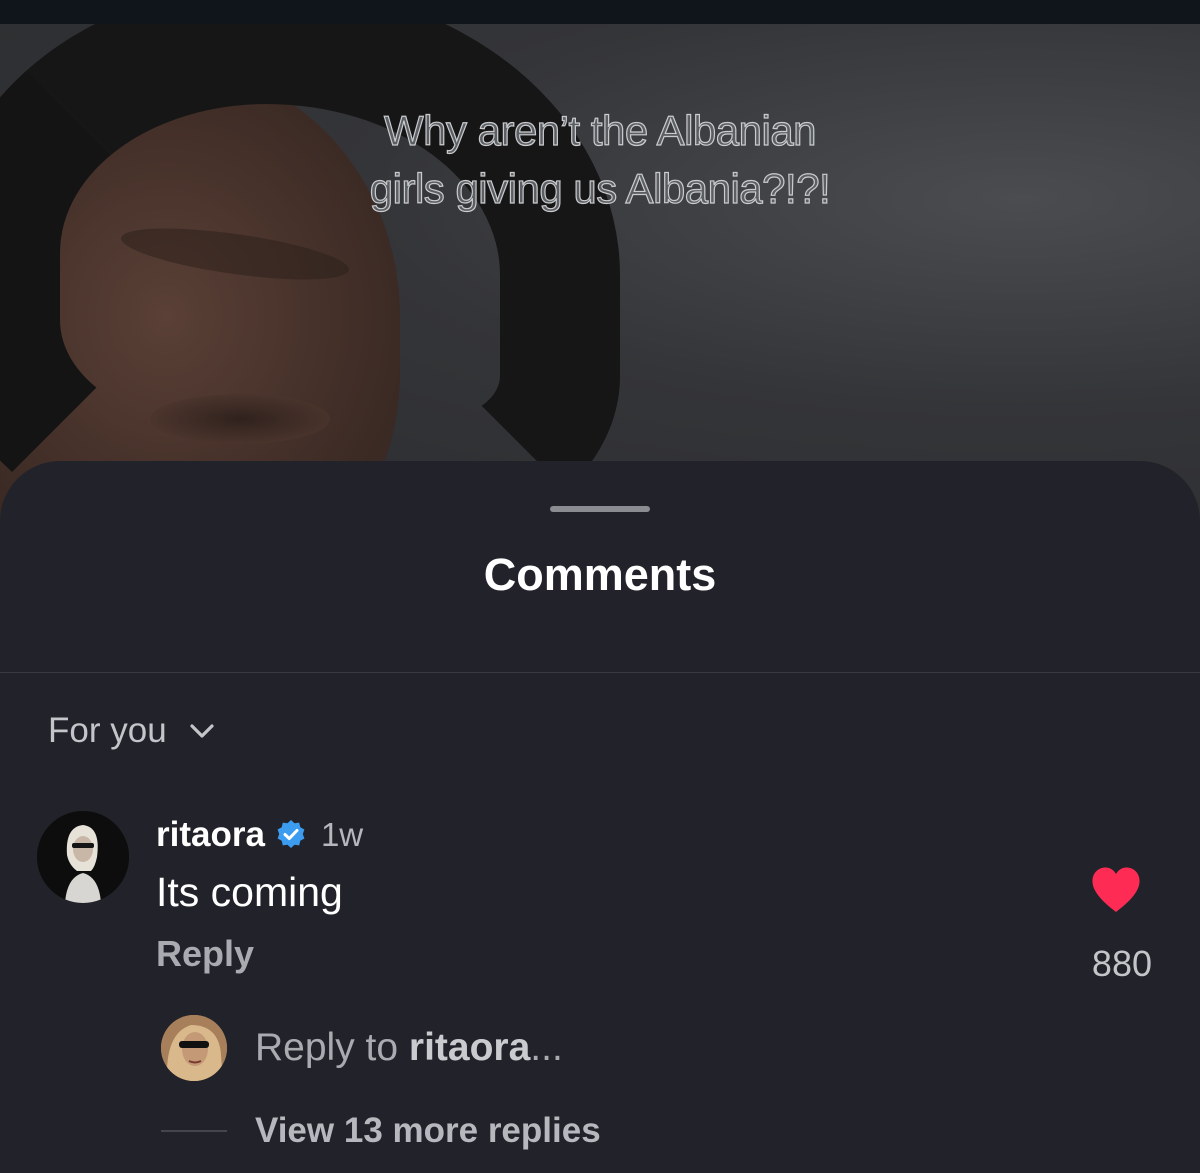 Image resolution: width=1200 pixels, height=1173 pixels. What do you see at coordinates (1116, 890) in the screenshot?
I see `heart-icon` at bounding box center [1116, 890].